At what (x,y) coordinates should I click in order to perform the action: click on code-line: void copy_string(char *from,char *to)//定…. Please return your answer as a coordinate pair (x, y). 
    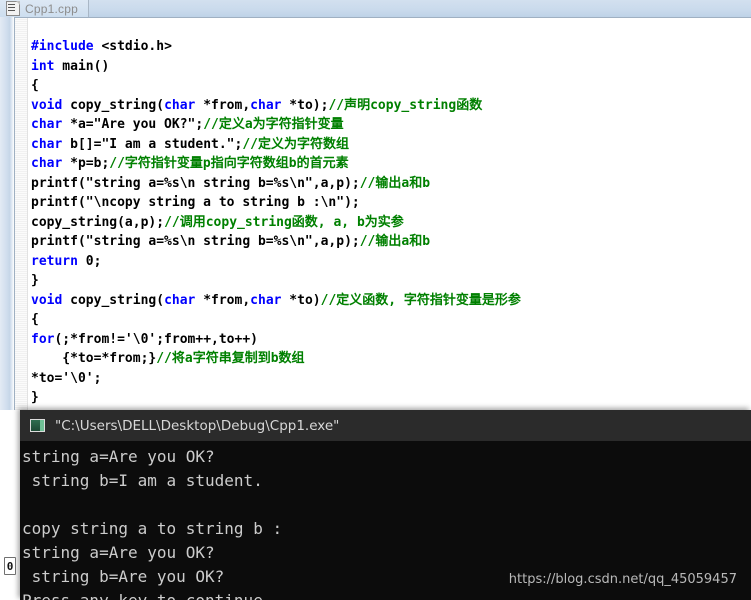
    Looking at the image, I should click on (391, 301).